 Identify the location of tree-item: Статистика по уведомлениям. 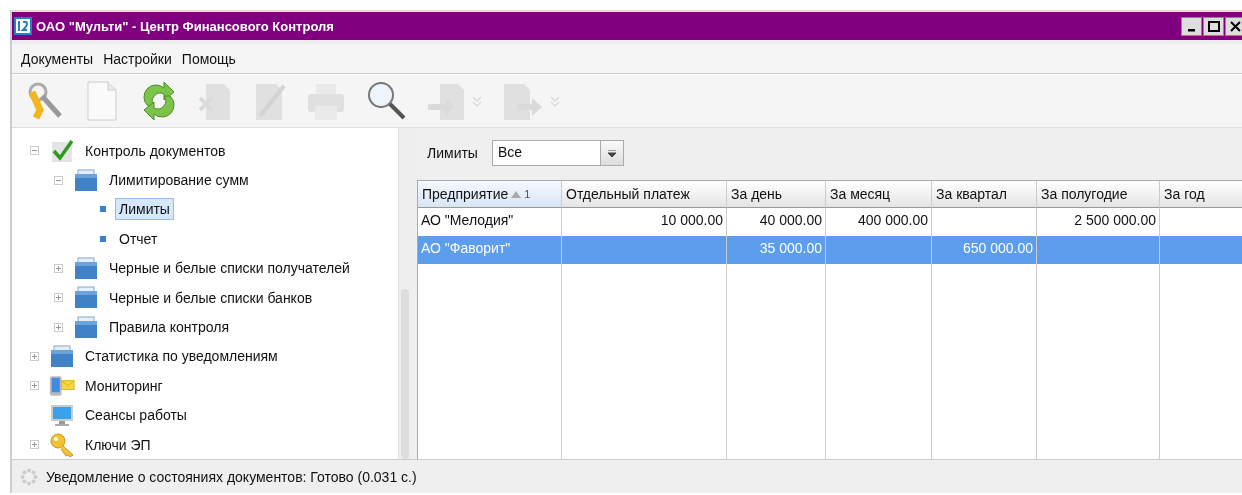
(181, 356).